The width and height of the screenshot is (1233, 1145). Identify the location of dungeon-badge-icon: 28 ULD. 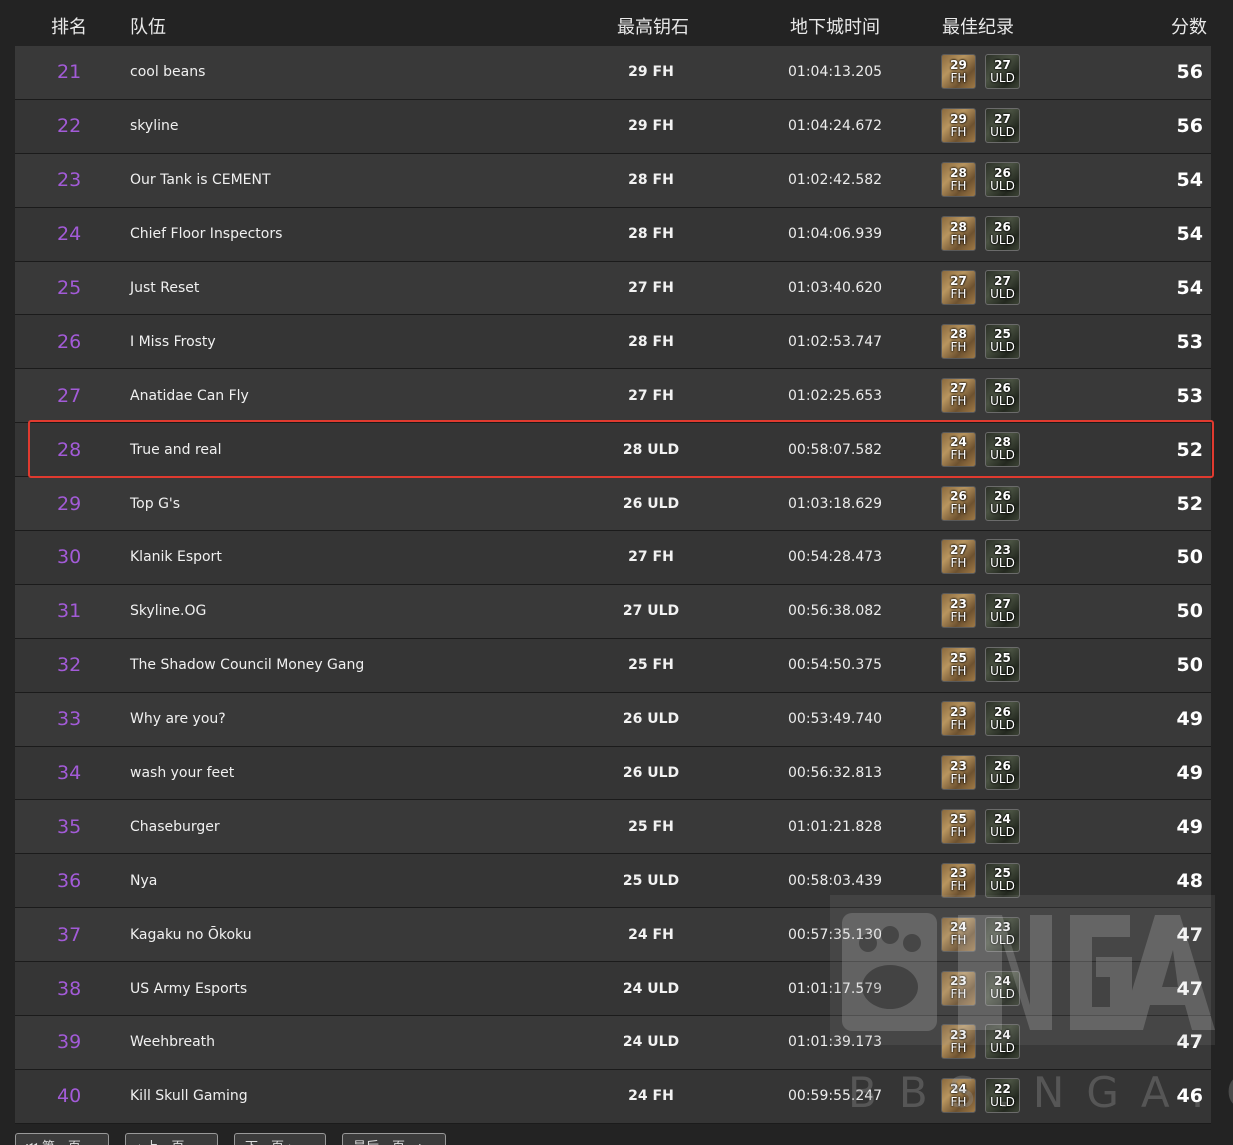
(1002, 449).